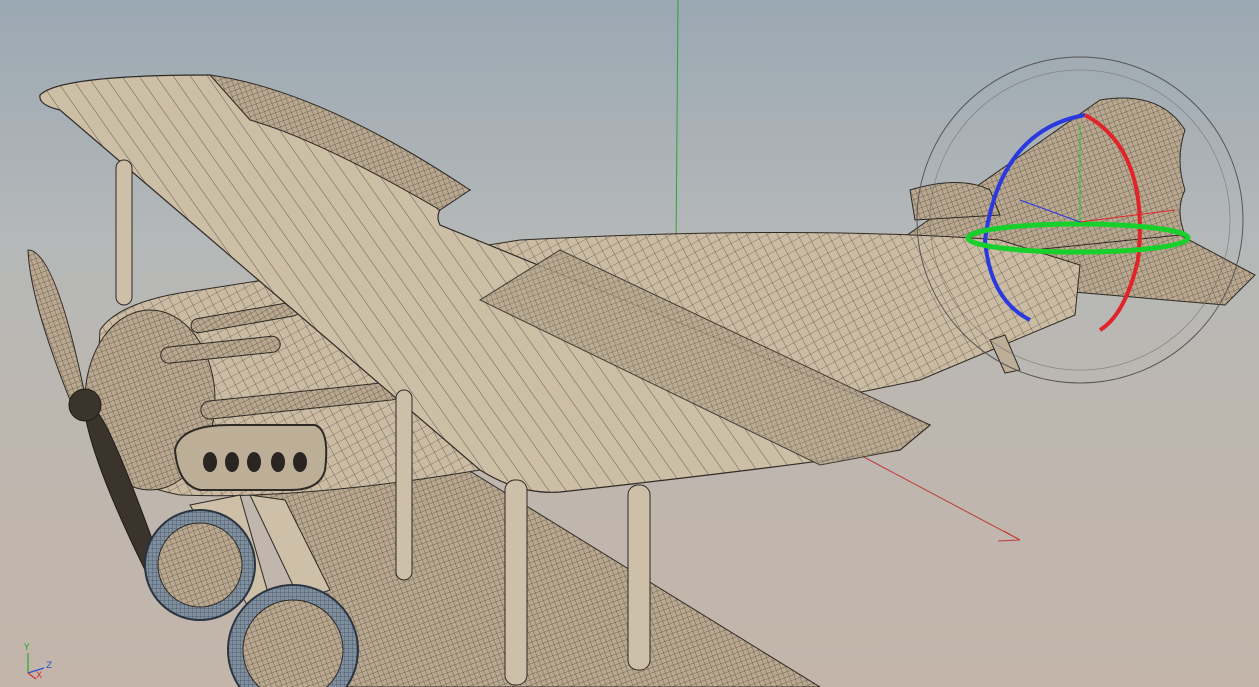 The height and width of the screenshot is (687, 1259). Describe the element at coordinates (940, 497) in the screenshot. I see `world-x-axis` at that location.